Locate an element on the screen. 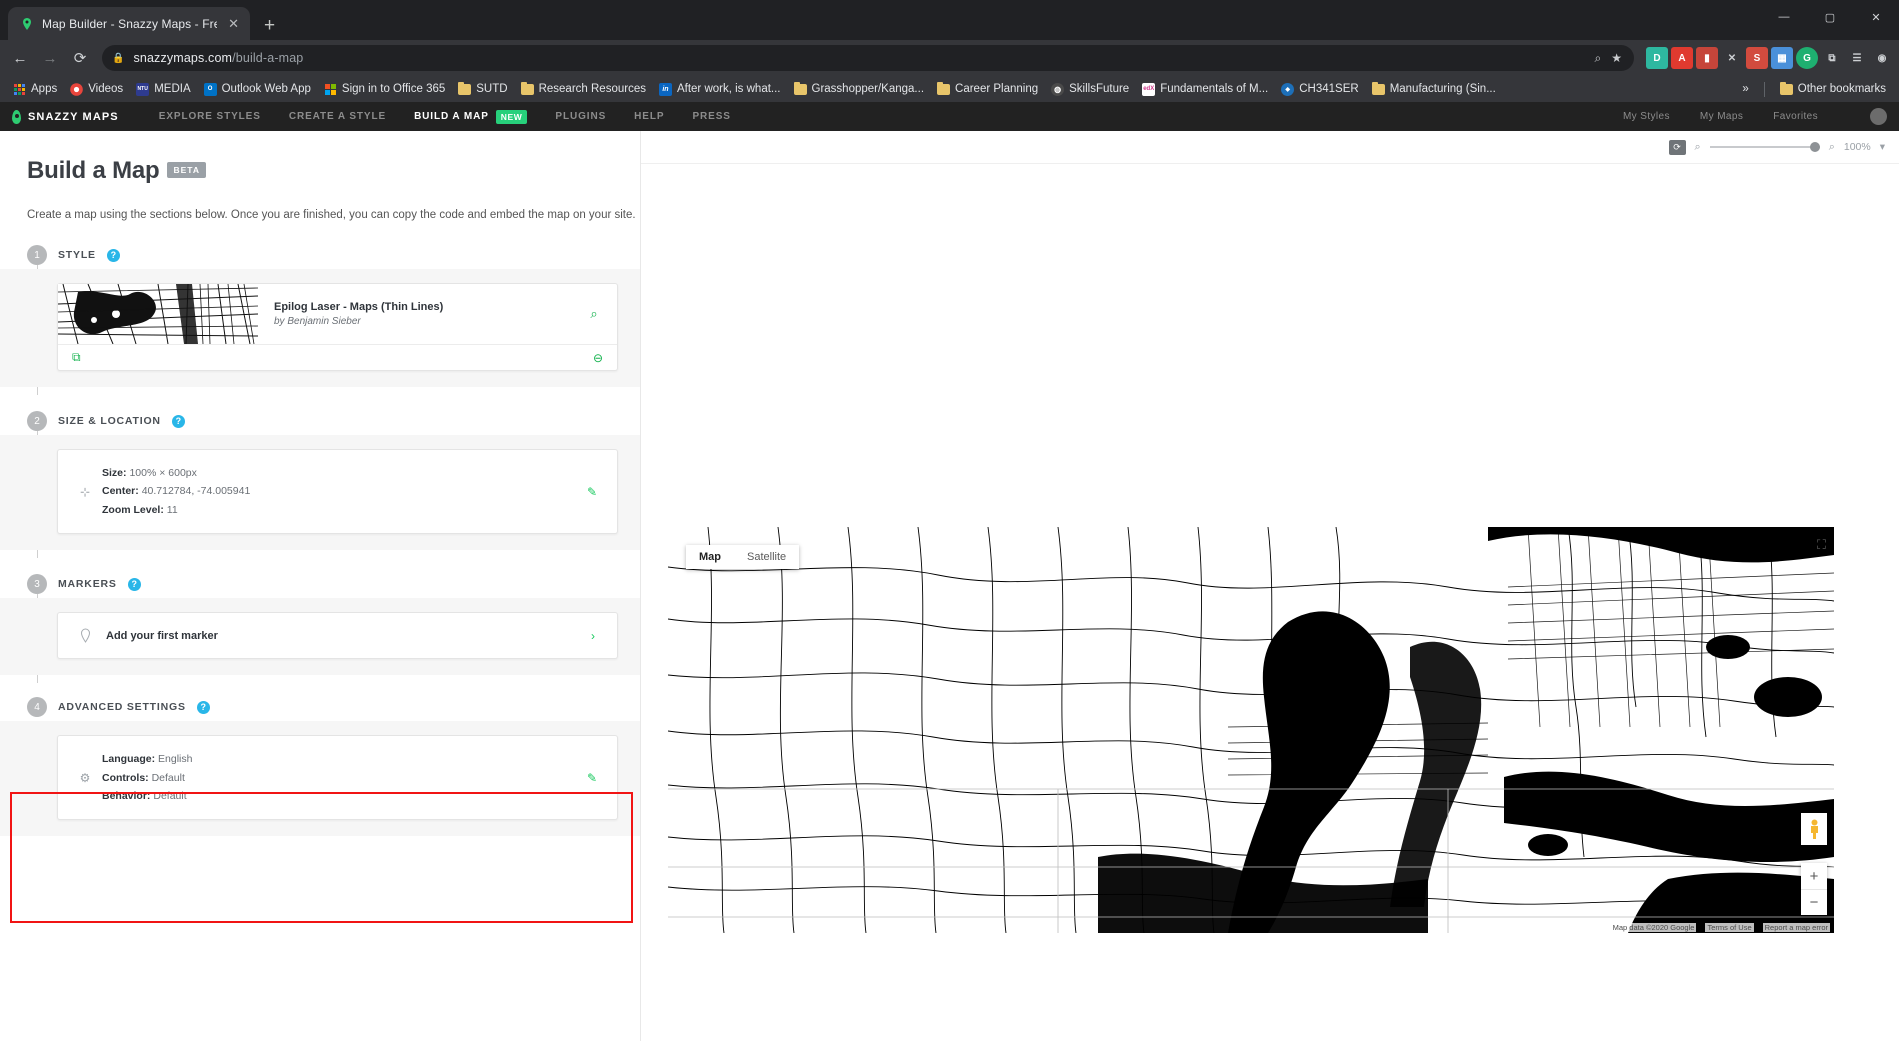  zoom-slider-knob is located at coordinates (1814, 147).